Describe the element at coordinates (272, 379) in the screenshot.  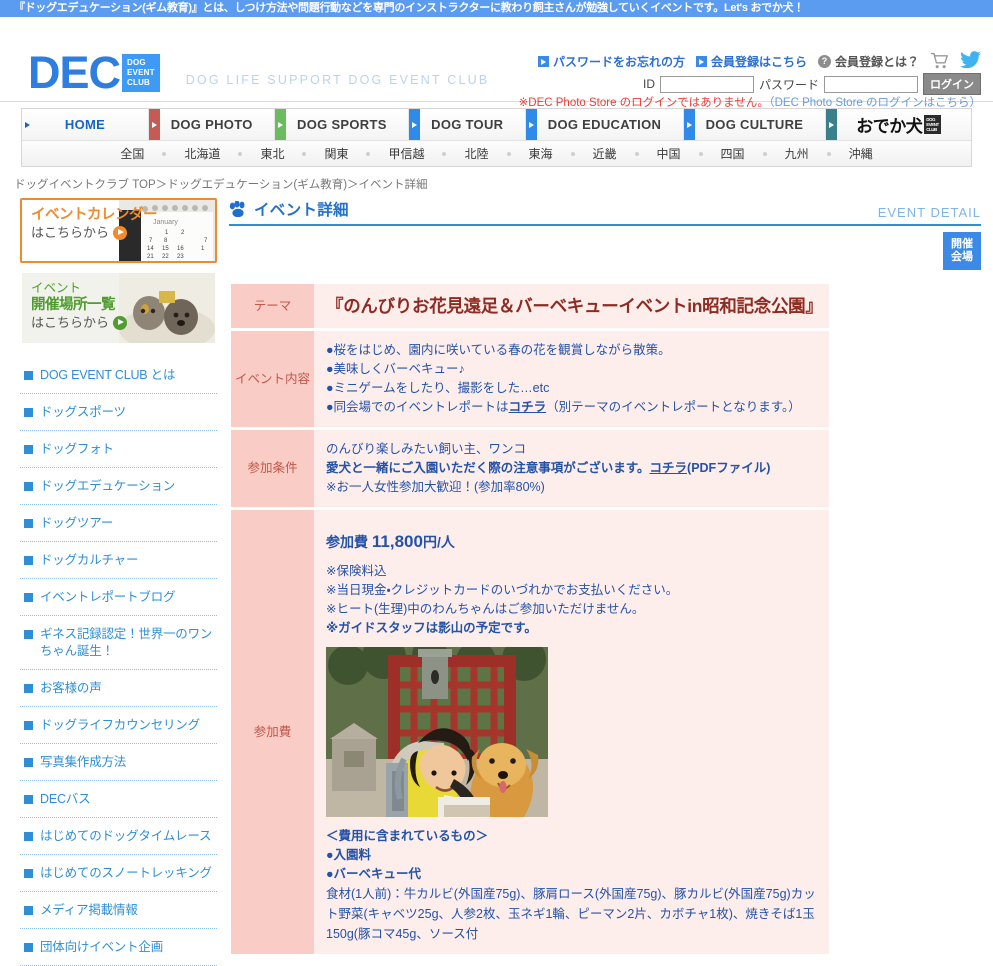
I see `row-label-content: イベント内容` at that location.